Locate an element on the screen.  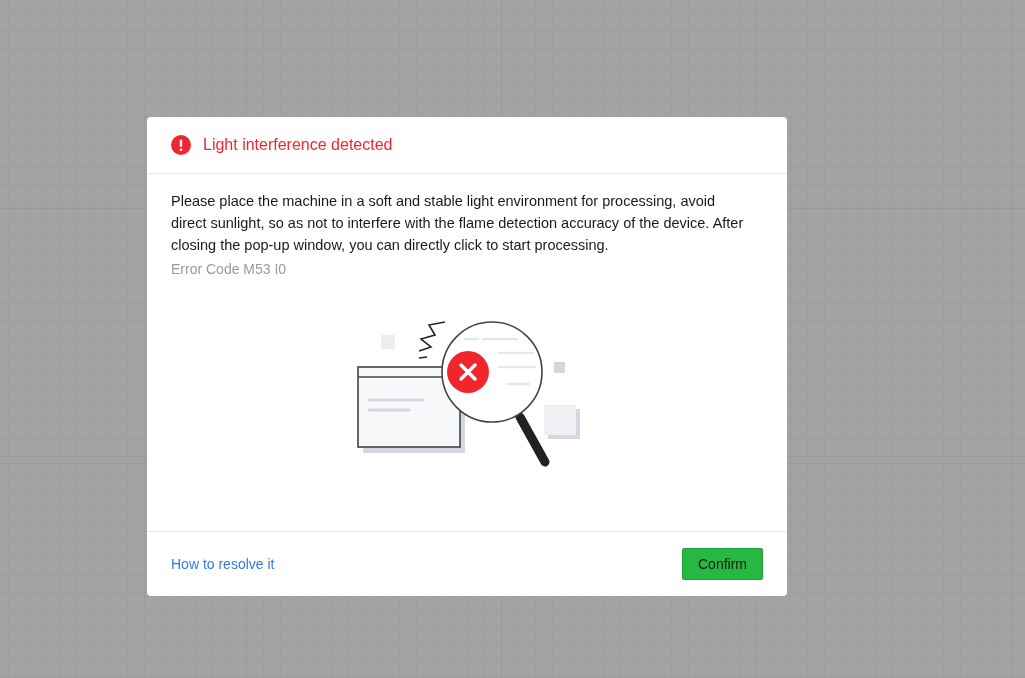
help-link: How to resolve it is located at coordinates (223, 564).